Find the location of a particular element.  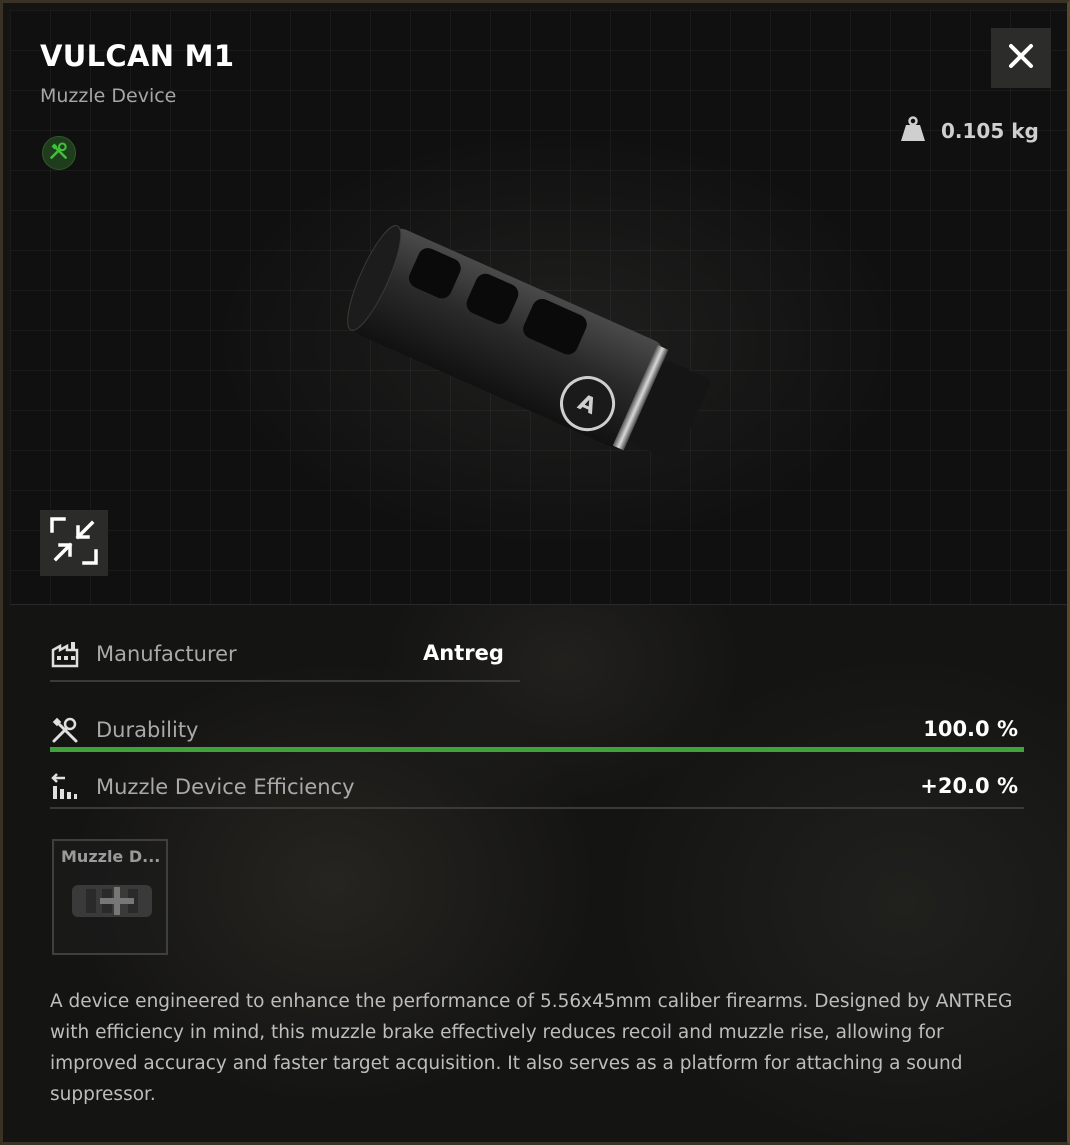

stat-efficiency: Muzzle Device Efficiency is located at coordinates (202, 787).